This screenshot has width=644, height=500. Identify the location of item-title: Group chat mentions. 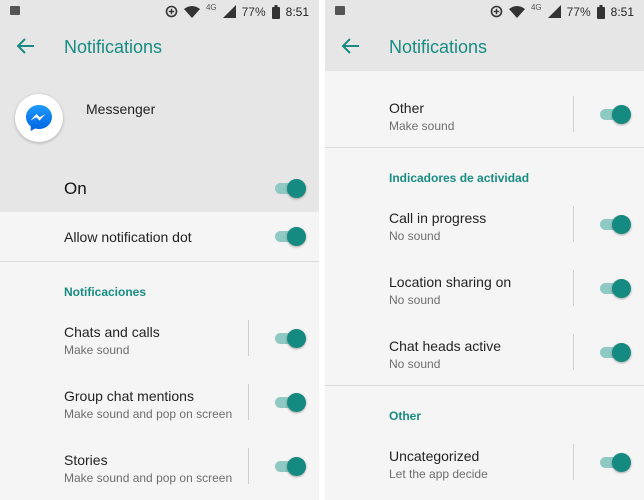
(129, 396).